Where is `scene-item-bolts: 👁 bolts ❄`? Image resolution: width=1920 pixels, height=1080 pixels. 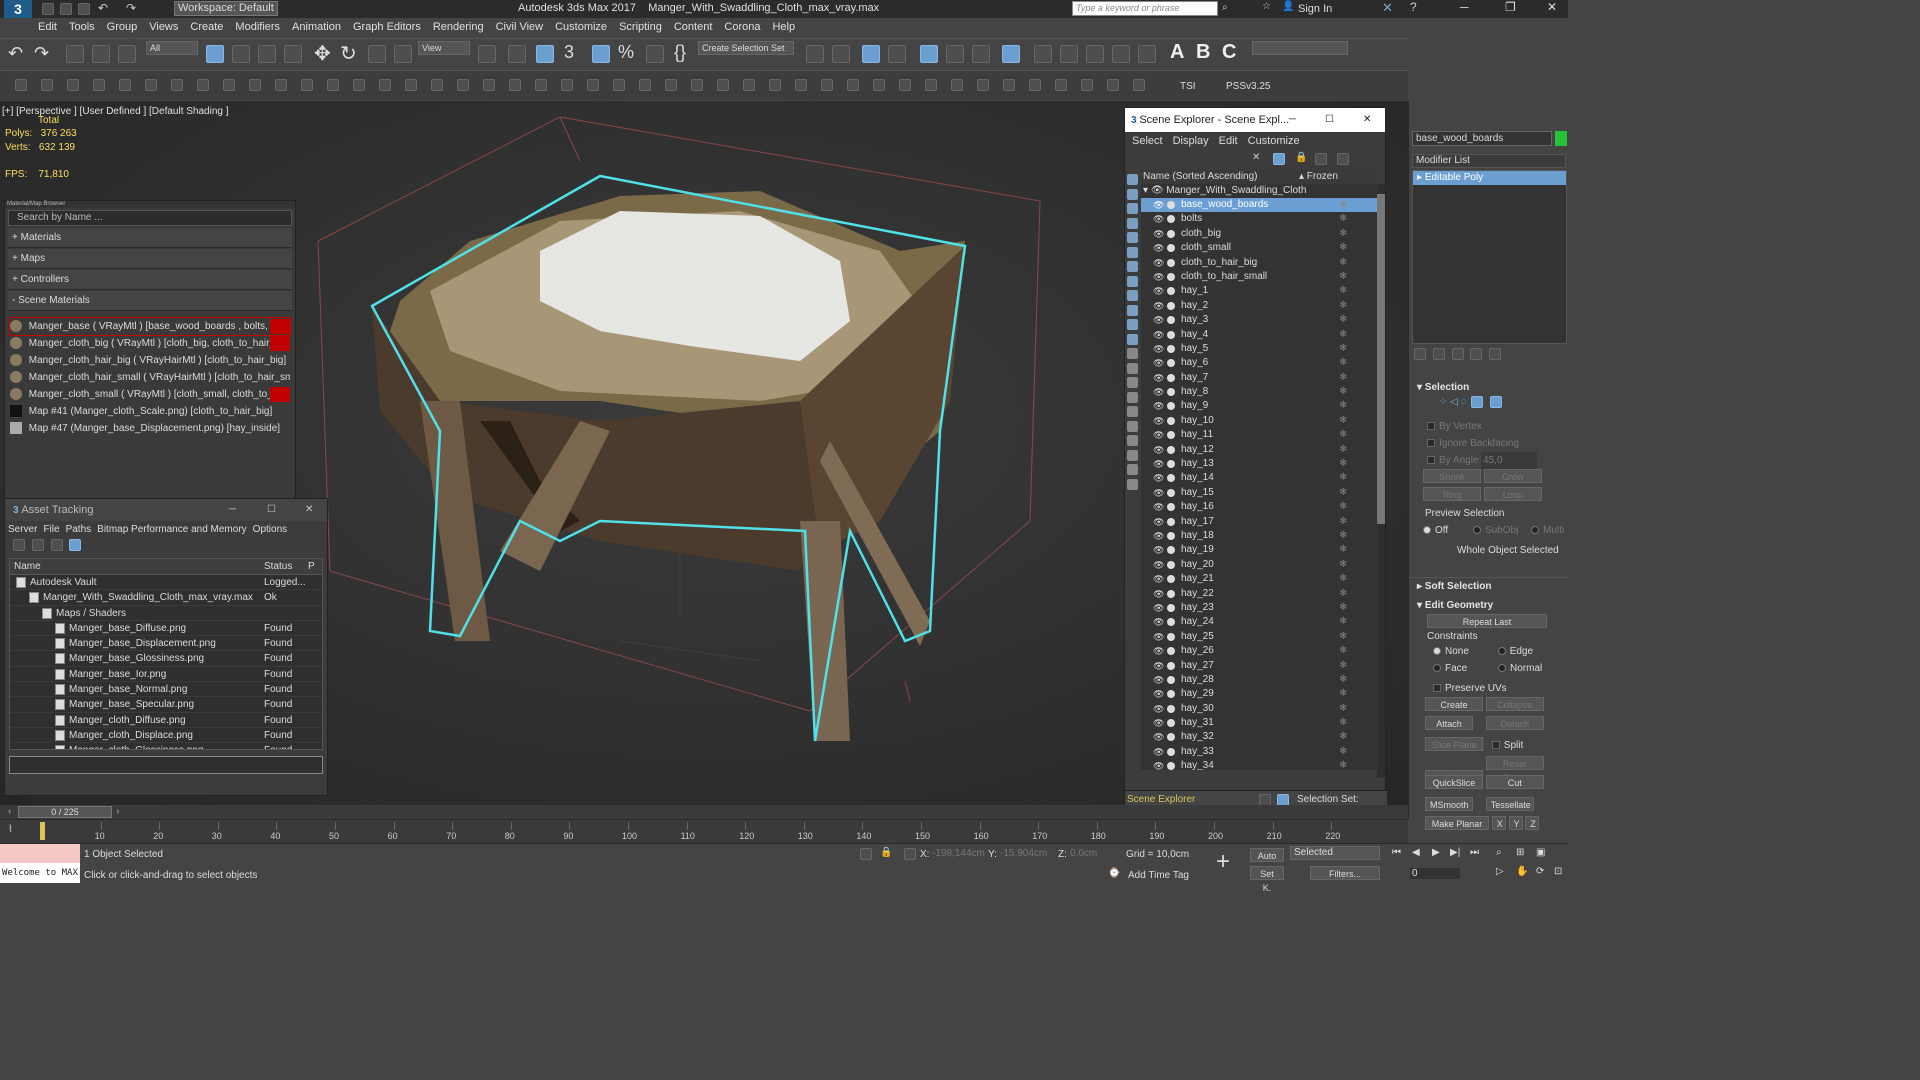 scene-item-bolts: 👁 bolts ❄ is located at coordinates (1259, 219).